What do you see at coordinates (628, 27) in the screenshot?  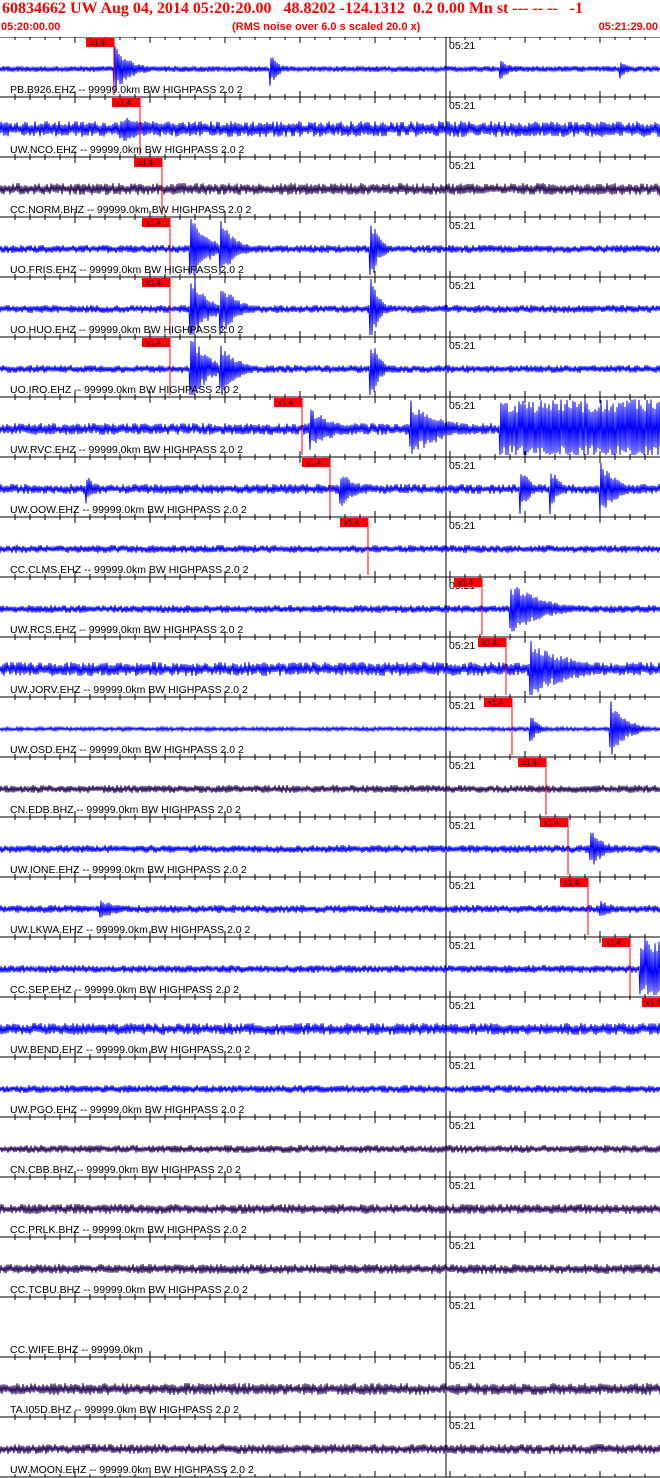 I see `end-time-label: 05:21:29.00` at bounding box center [628, 27].